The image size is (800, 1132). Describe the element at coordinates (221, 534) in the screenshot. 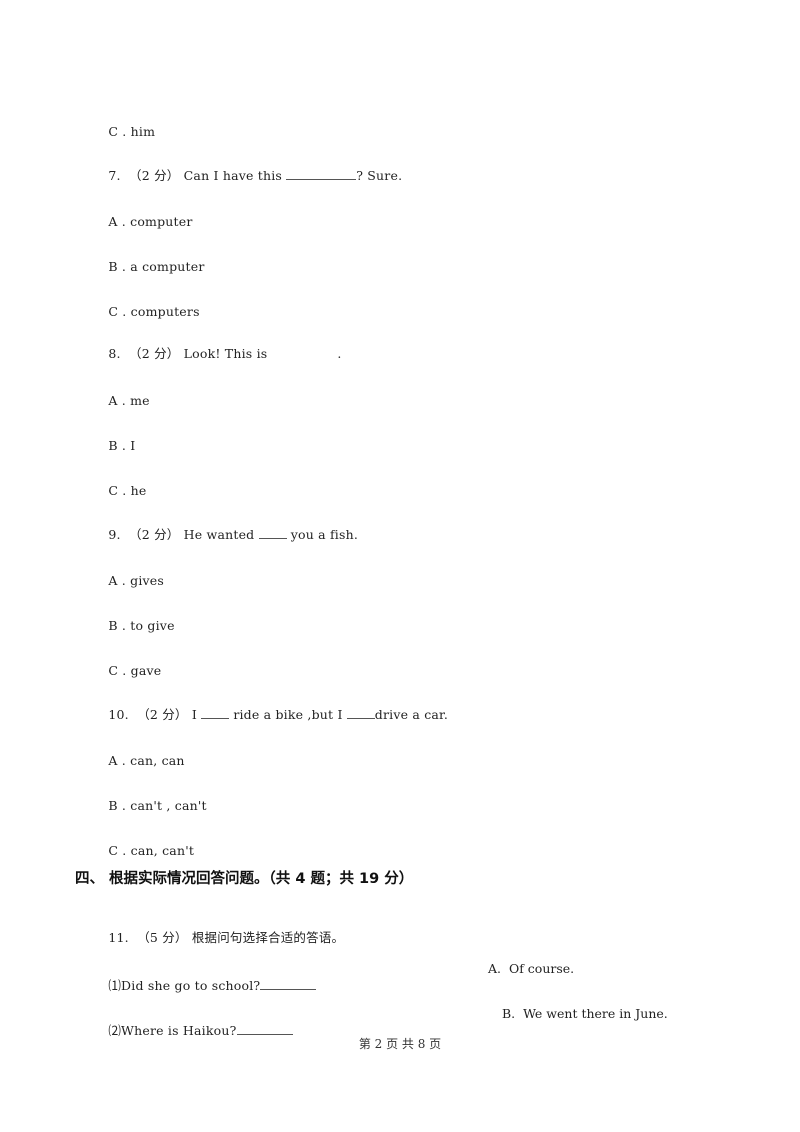

I see `question-text-before: He wanted` at that location.